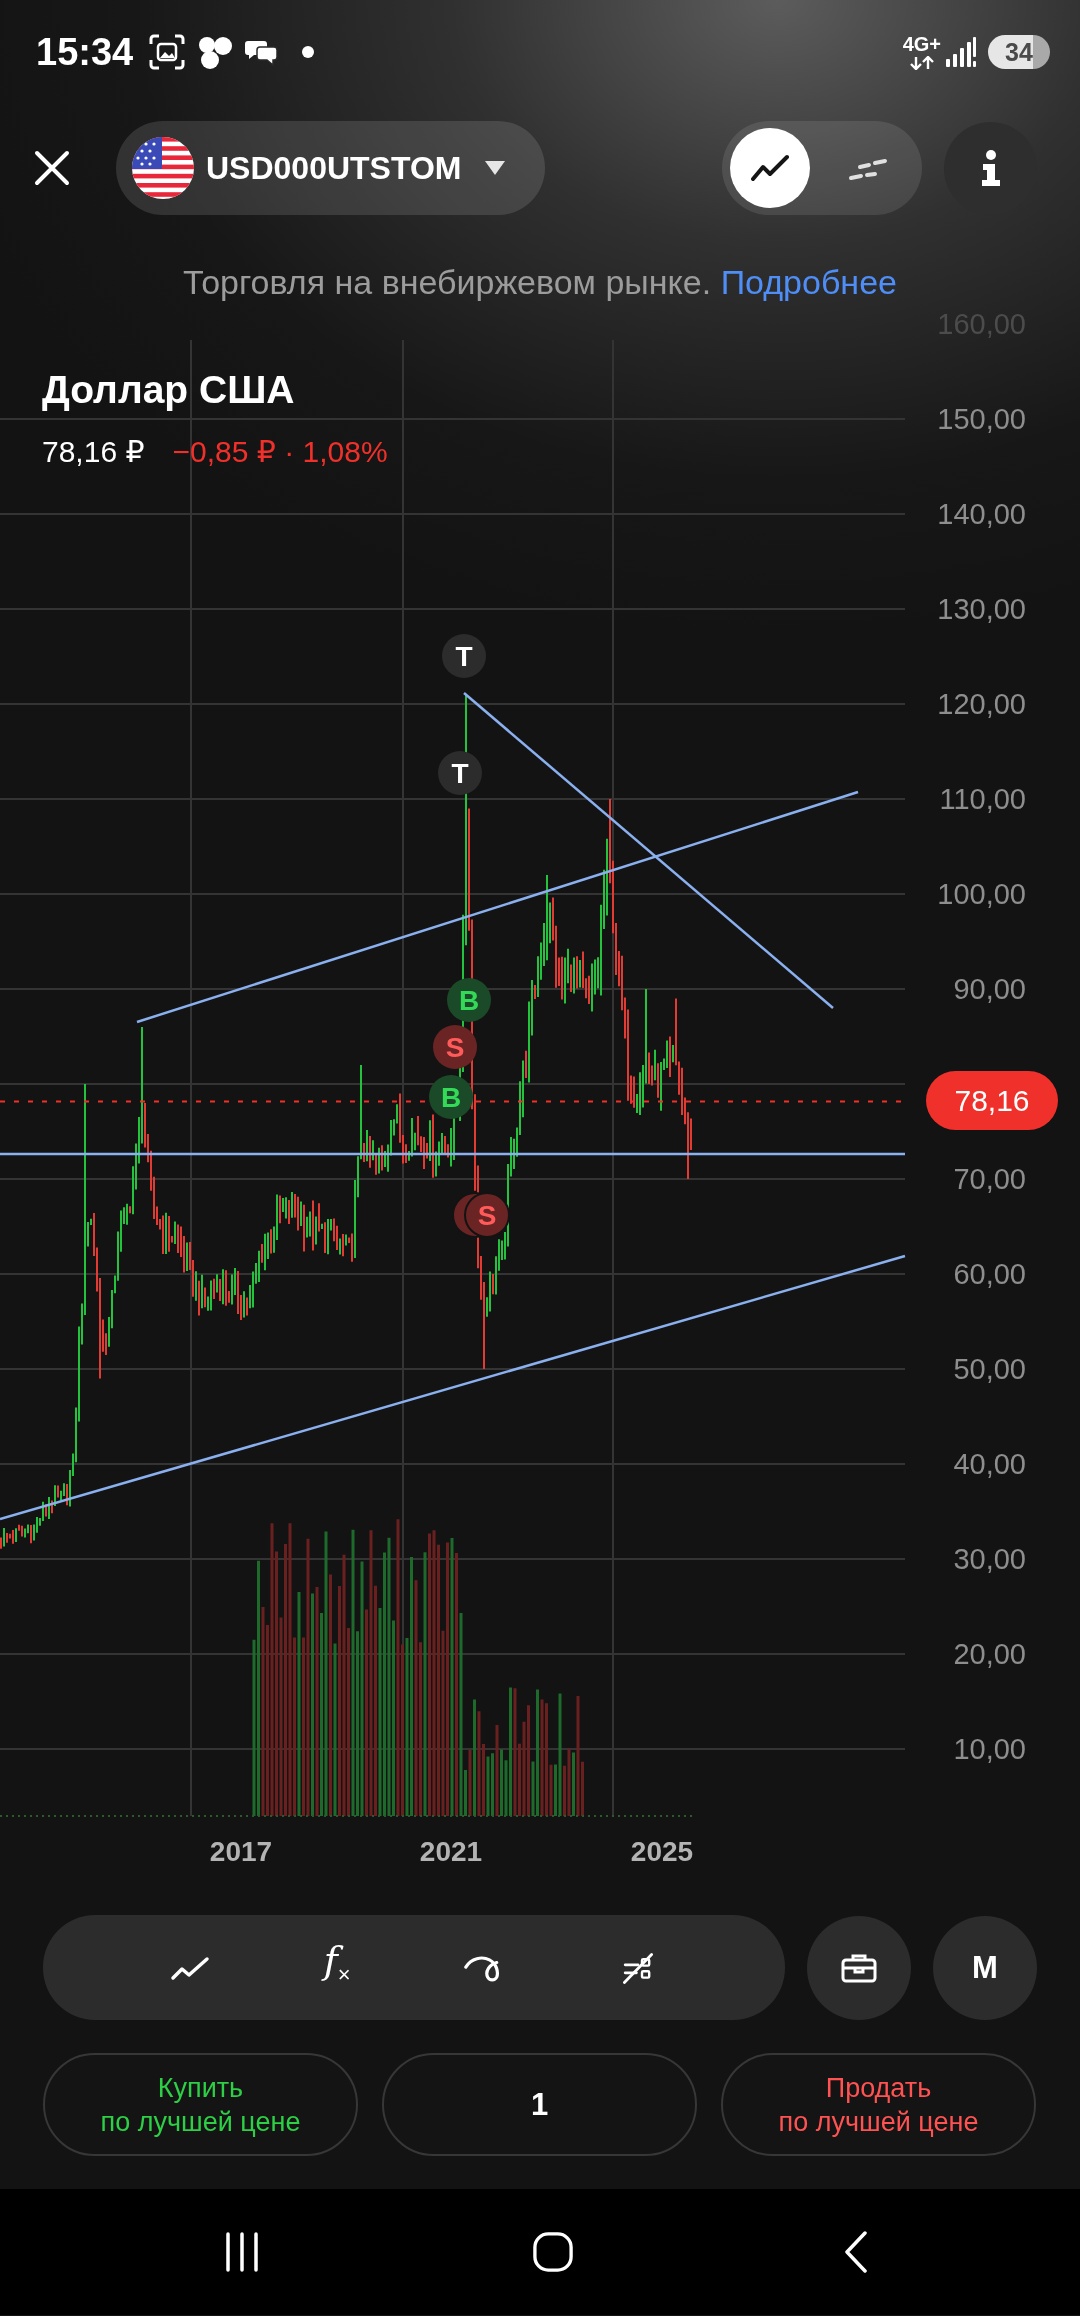 The width and height of the screenshot is (1080, 2316). Describe the element at coordinates (200, 2104) in the screenshot. I see `buy-button: Купить по лучшей цене` at that location.